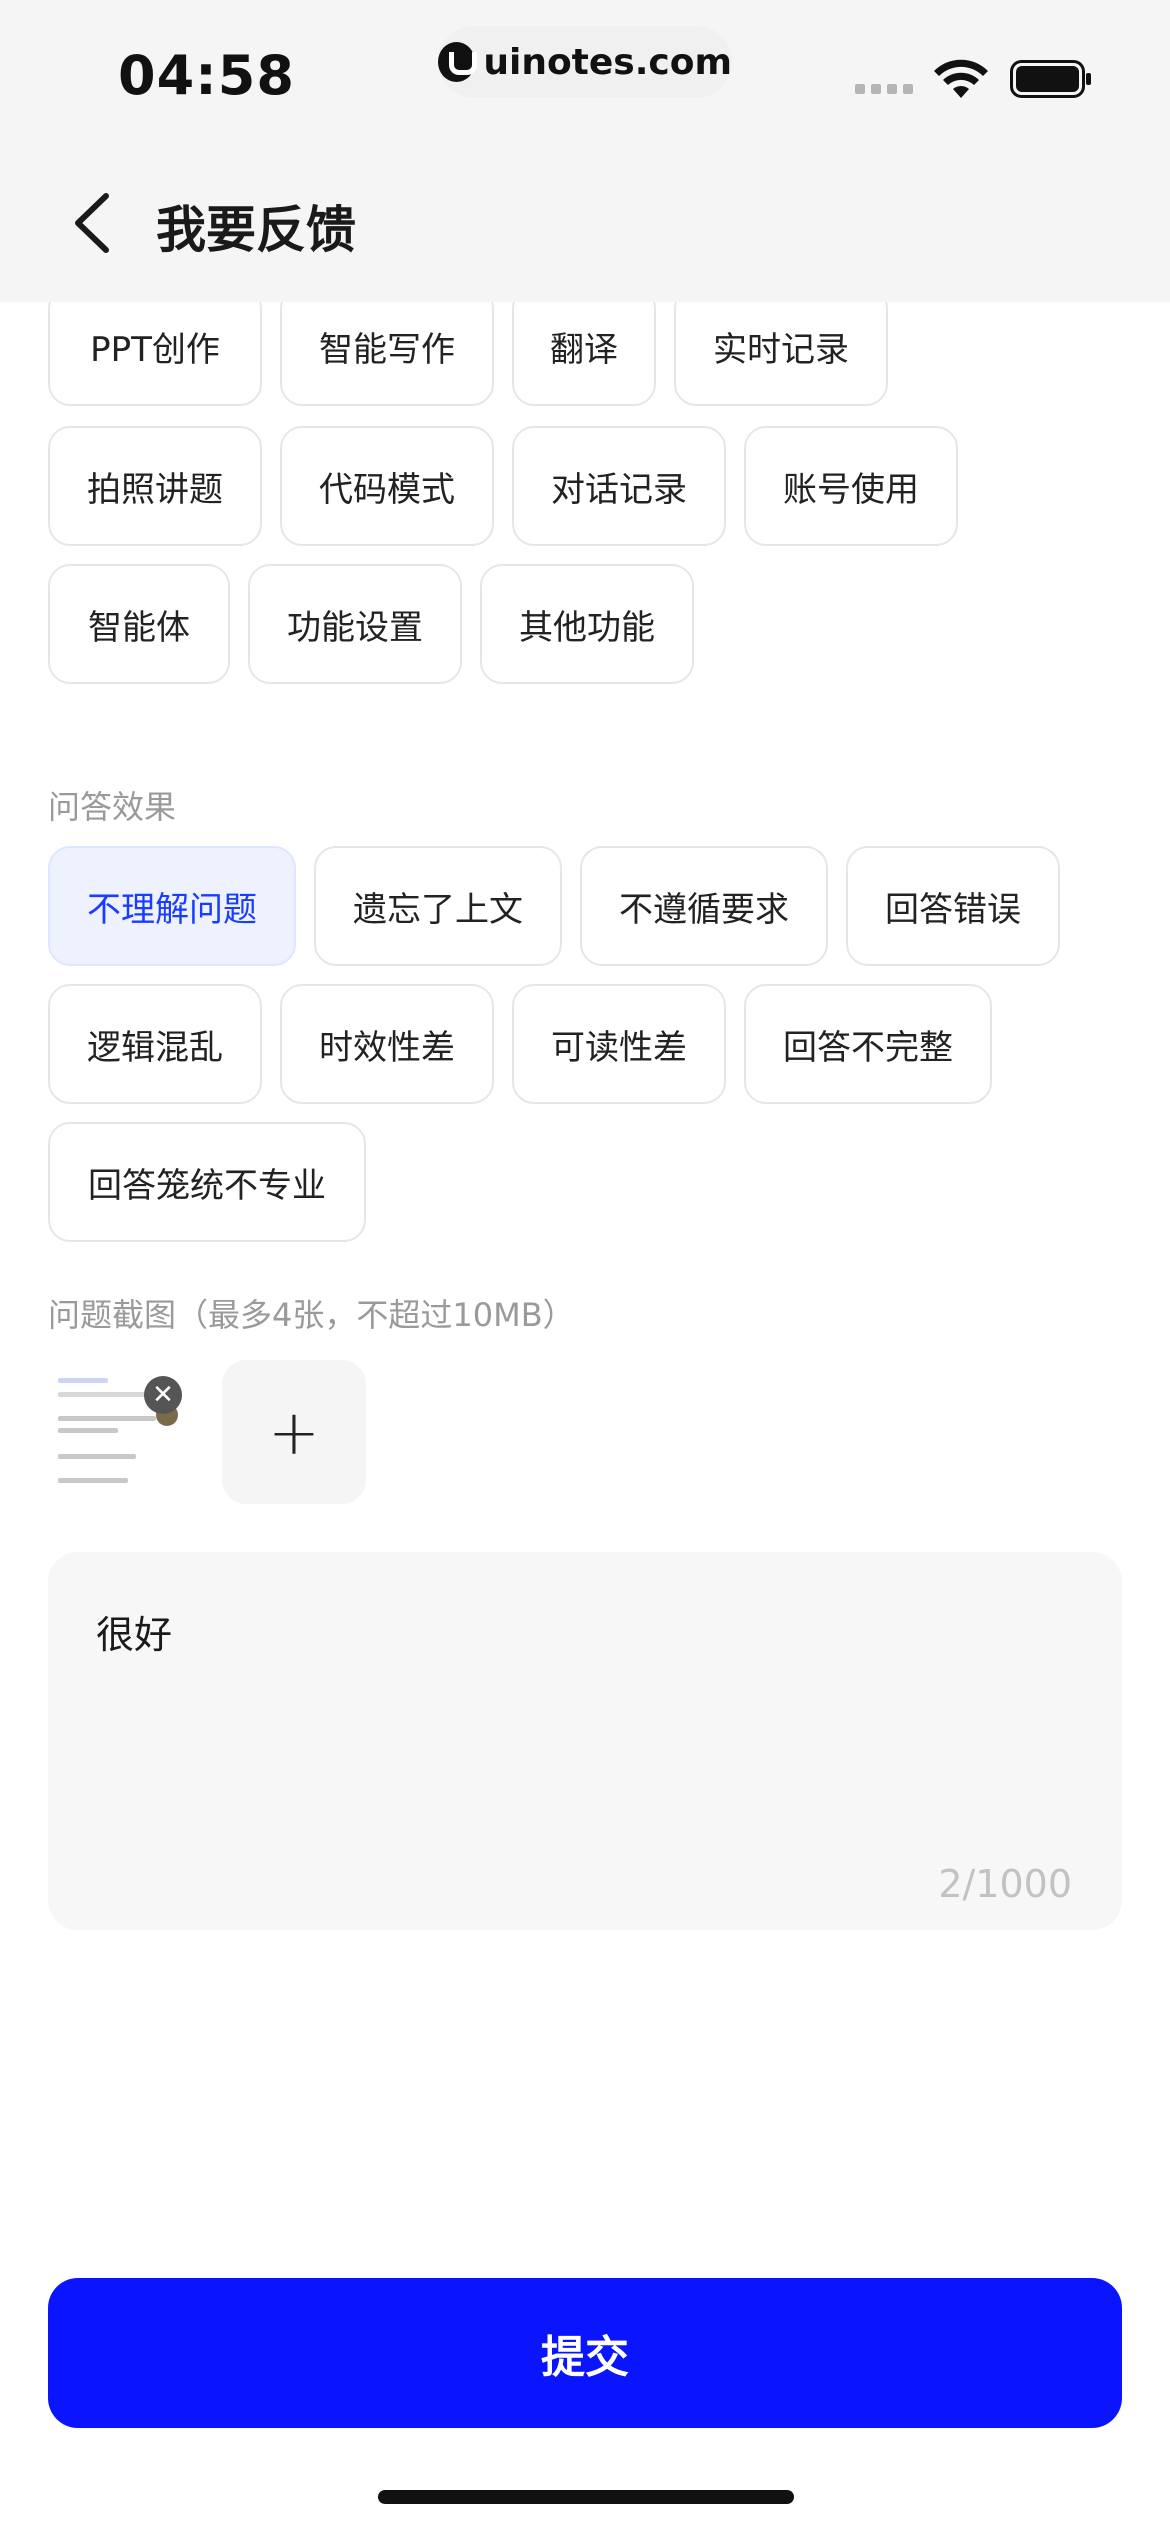 The image size is (1170, 2532). I want to click on page-title: 我要反馈, so click(256, 230).